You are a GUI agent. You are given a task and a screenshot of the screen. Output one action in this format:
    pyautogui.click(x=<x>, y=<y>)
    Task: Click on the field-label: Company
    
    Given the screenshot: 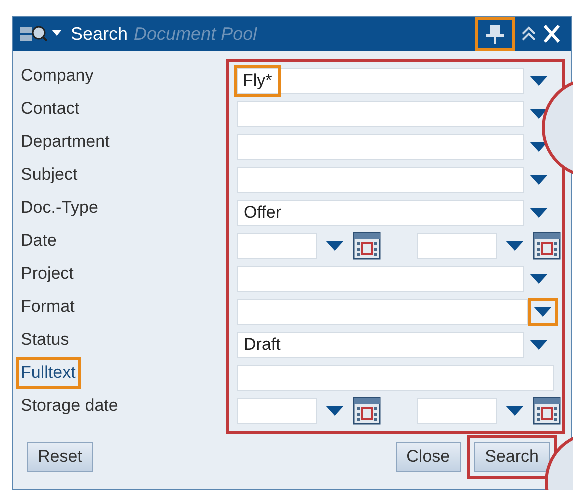 What is the action you would take?
    pyautogui.click(x=57, y=75)
    